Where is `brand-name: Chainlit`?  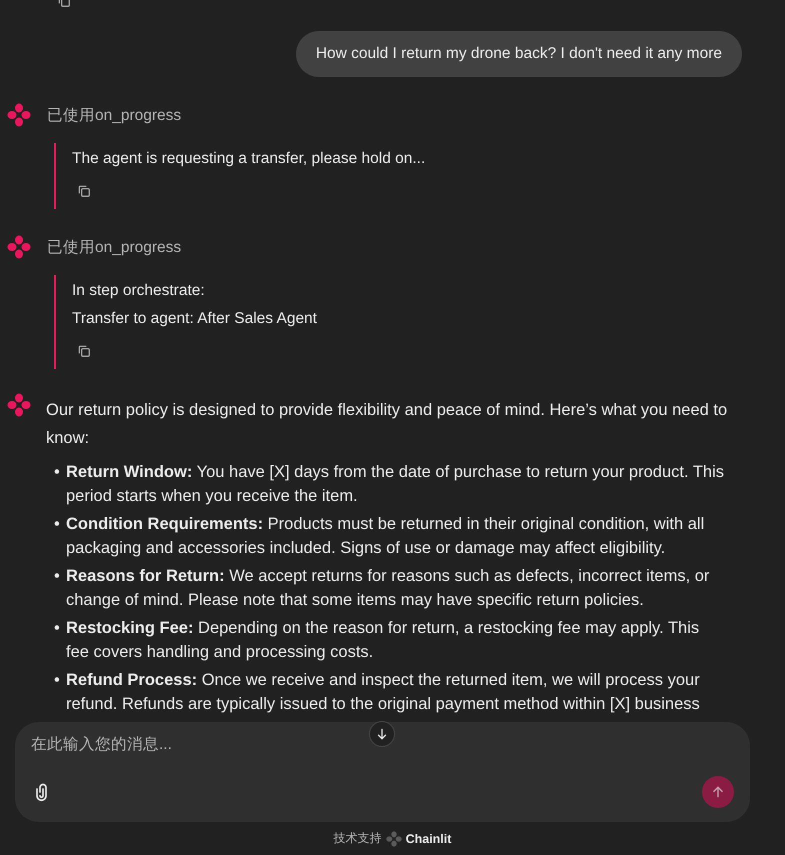
brand-name: Chainlit is located at coordinates (429, 839).